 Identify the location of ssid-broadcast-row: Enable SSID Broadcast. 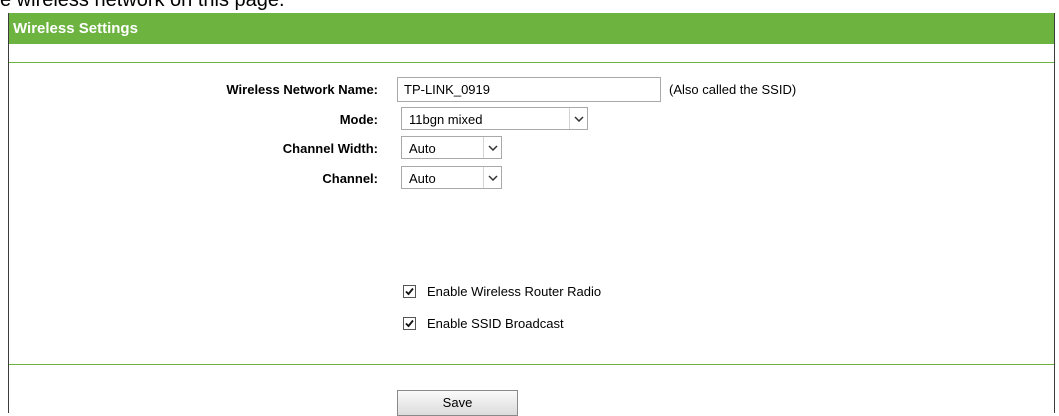
(483, 323).